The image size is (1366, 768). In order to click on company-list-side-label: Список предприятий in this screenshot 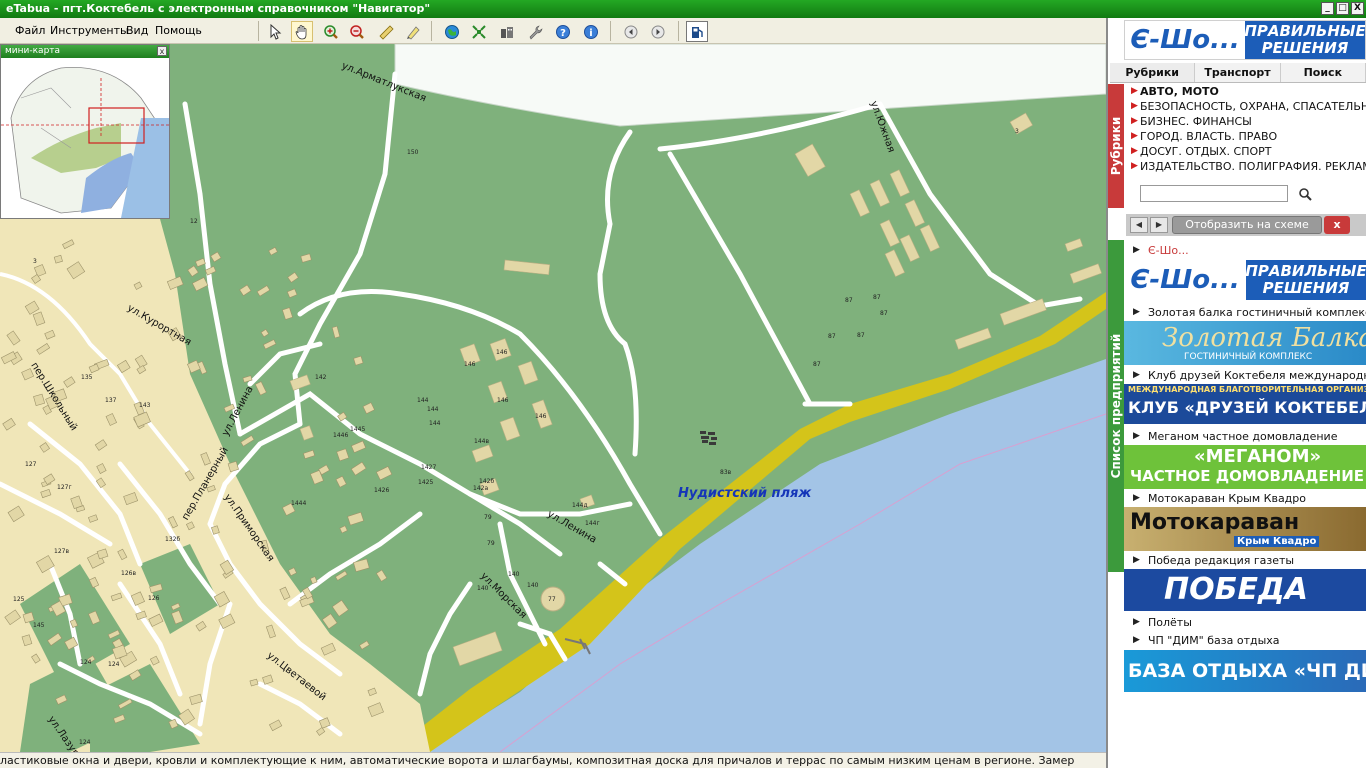, I will do `click(1116, 406)`.